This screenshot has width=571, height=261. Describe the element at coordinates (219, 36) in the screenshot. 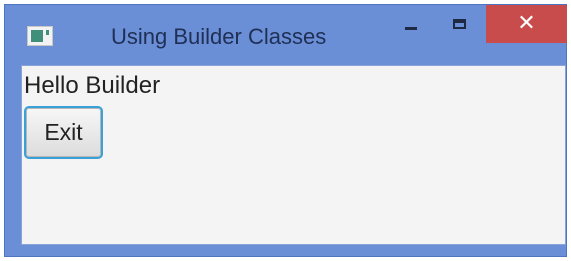

I see `window-title: Using Builder Classes` at that location.